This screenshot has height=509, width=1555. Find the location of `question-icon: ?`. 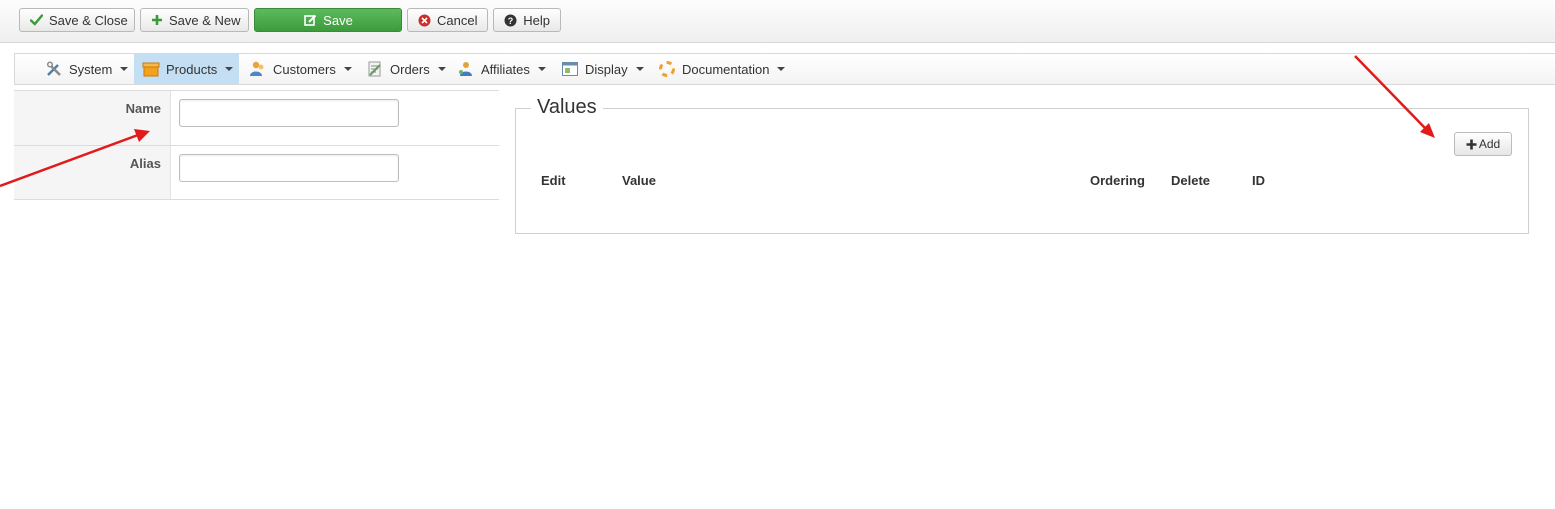

question-icon: ? is located at coordinates (510, 20).